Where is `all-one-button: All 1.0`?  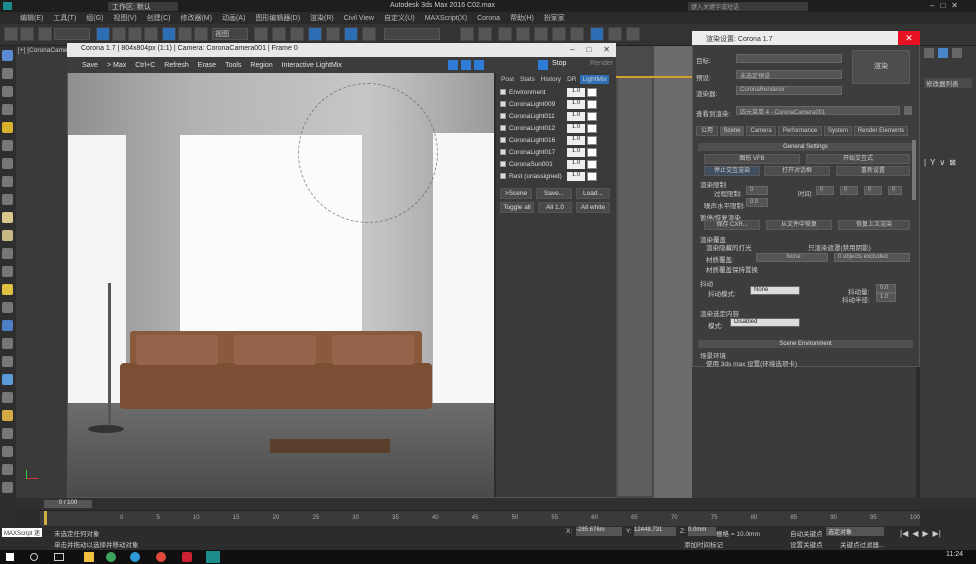
all-one-button: All 1.0 is located at coordinates (555, 207).